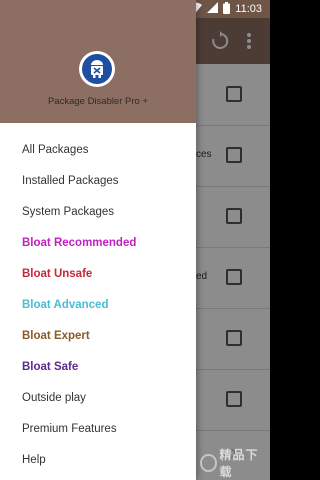  I want to click on app-logo-icon, so click(97, 69).